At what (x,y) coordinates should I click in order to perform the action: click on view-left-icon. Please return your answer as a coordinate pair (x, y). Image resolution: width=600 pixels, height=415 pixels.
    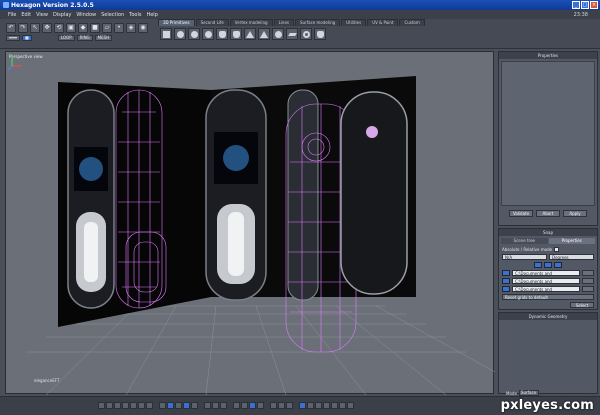
    Looking at the image, I should click on (117, 405).